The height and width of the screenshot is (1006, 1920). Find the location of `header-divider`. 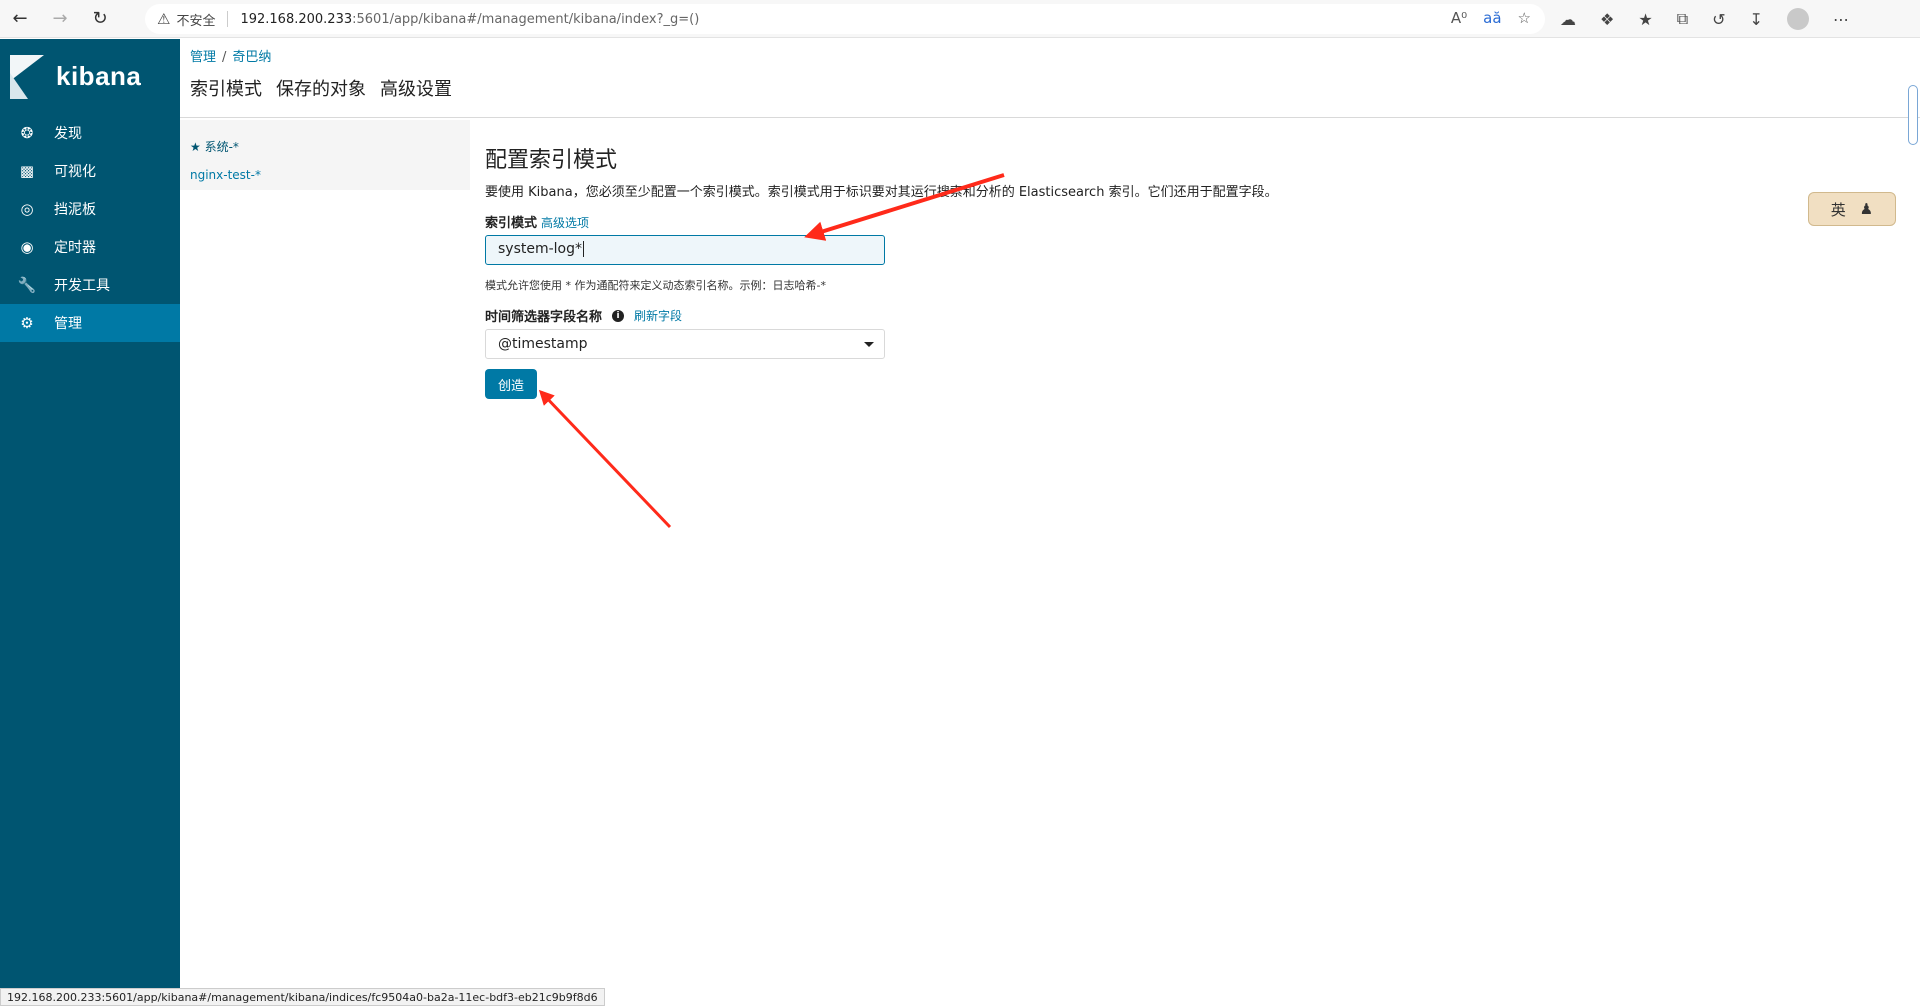

header-divider is located at coordinates (1050, 117).